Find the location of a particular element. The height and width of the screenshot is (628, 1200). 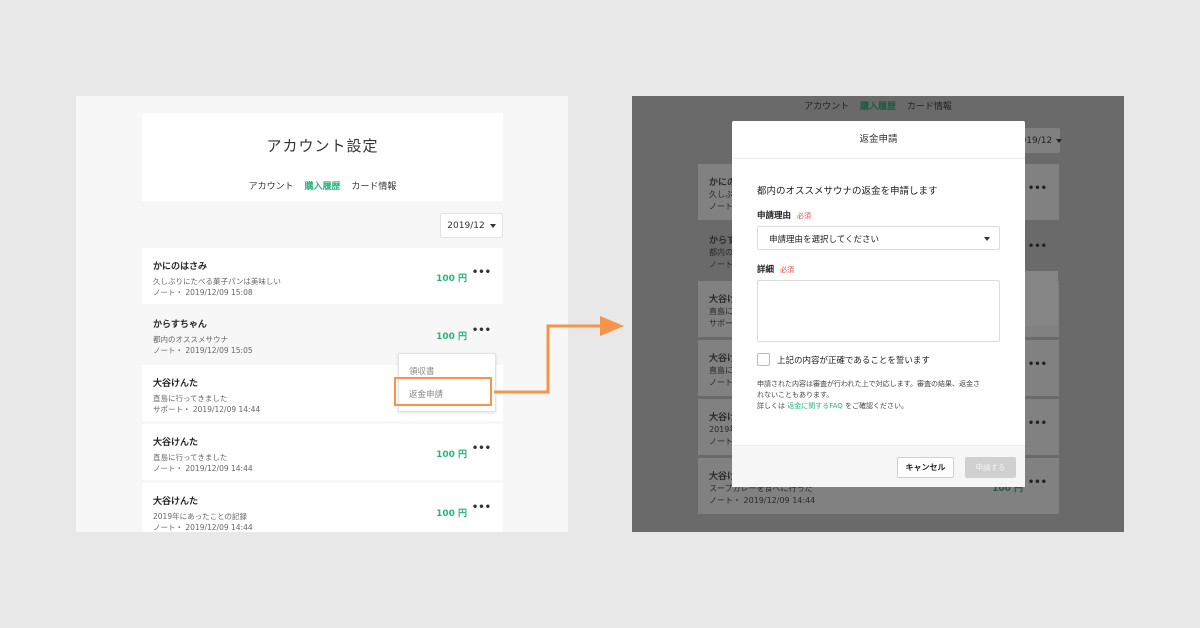

purchase-item-name: 2019年にあったことの記録 is located at coordinates (200, 516).